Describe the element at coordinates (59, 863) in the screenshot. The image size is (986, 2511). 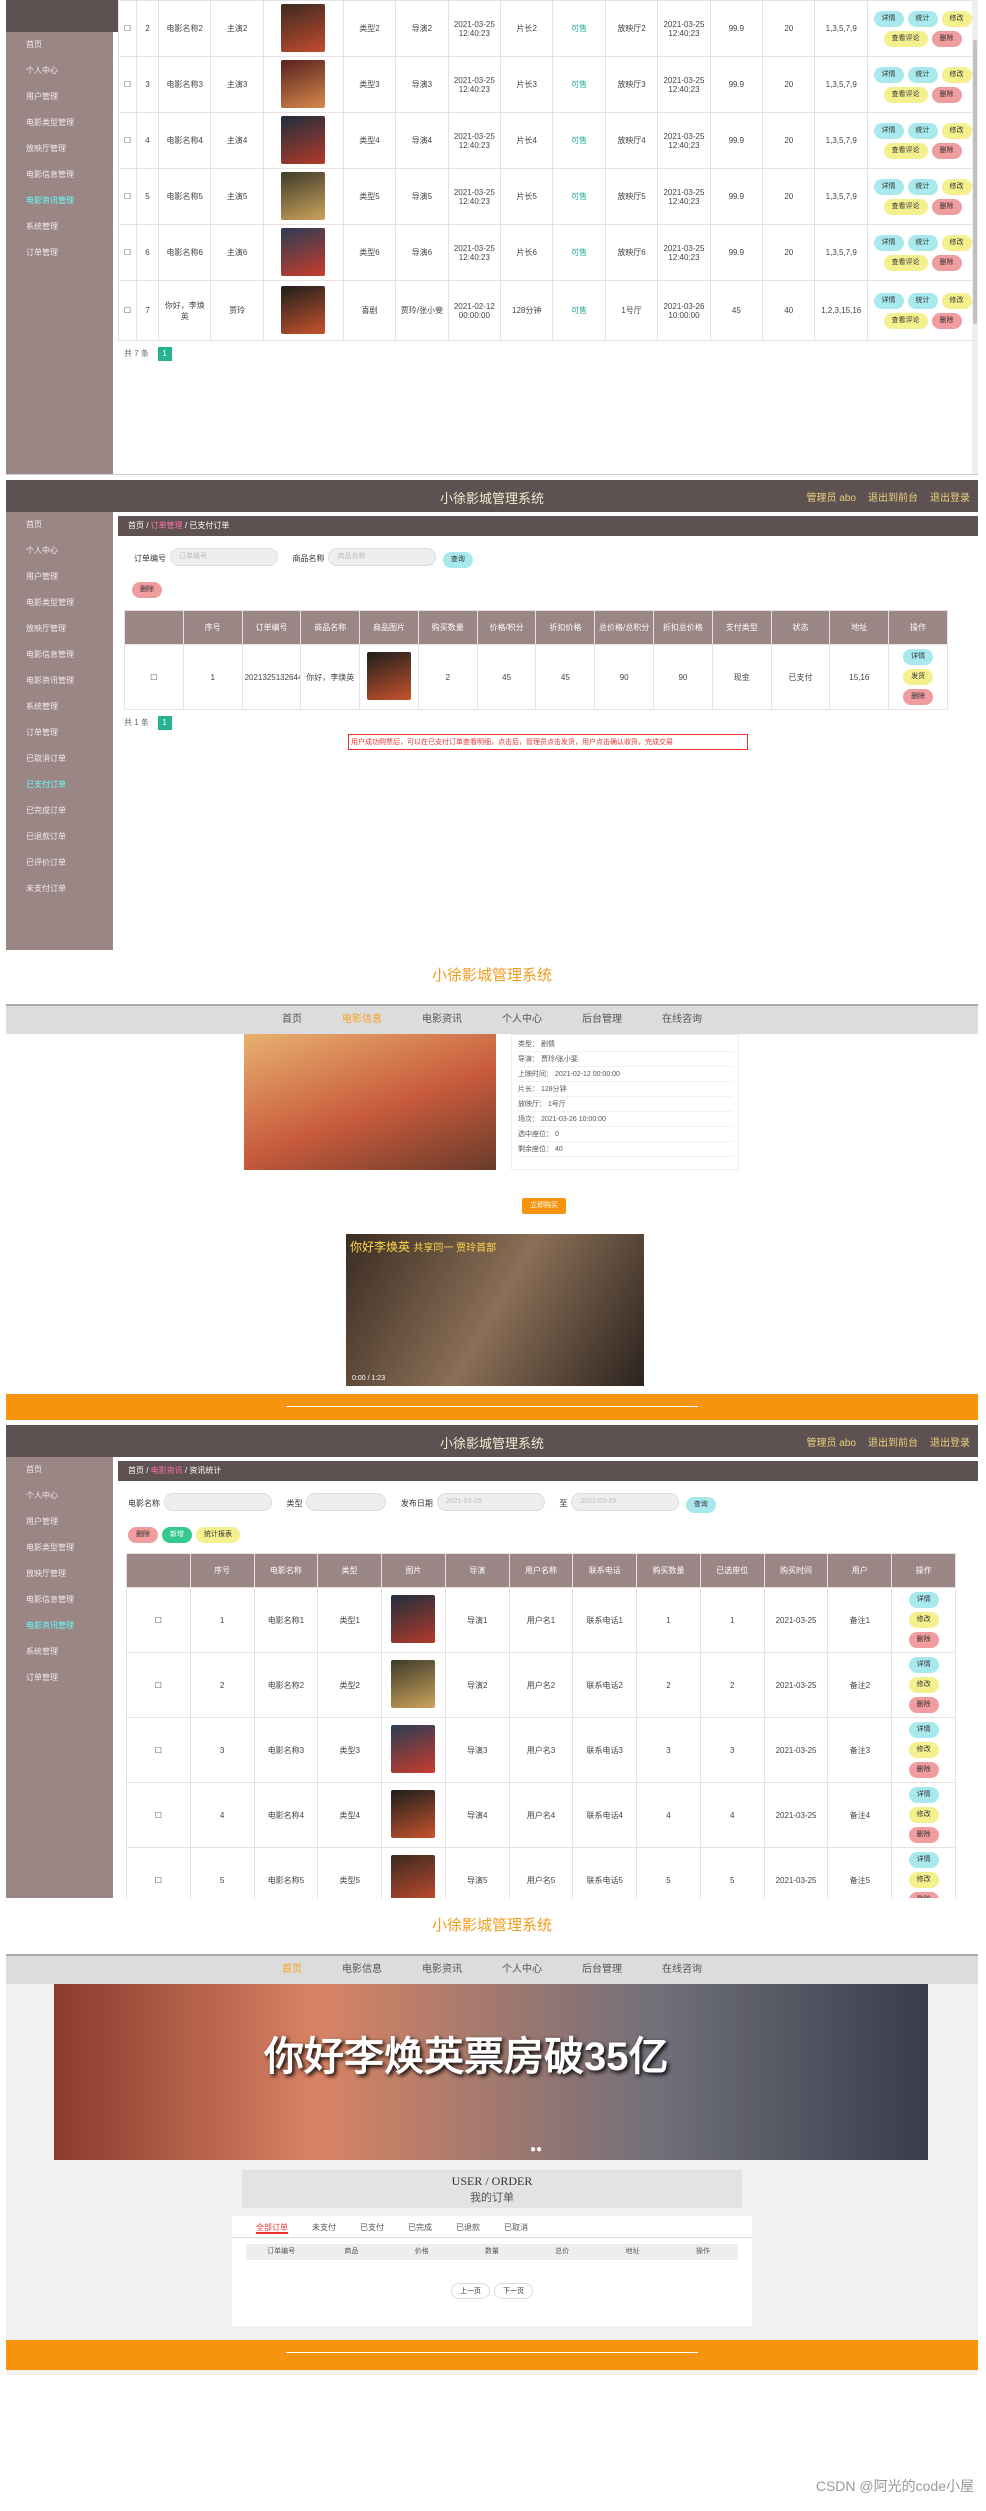
I see `sidebar-item: 已评价订单` at that location.